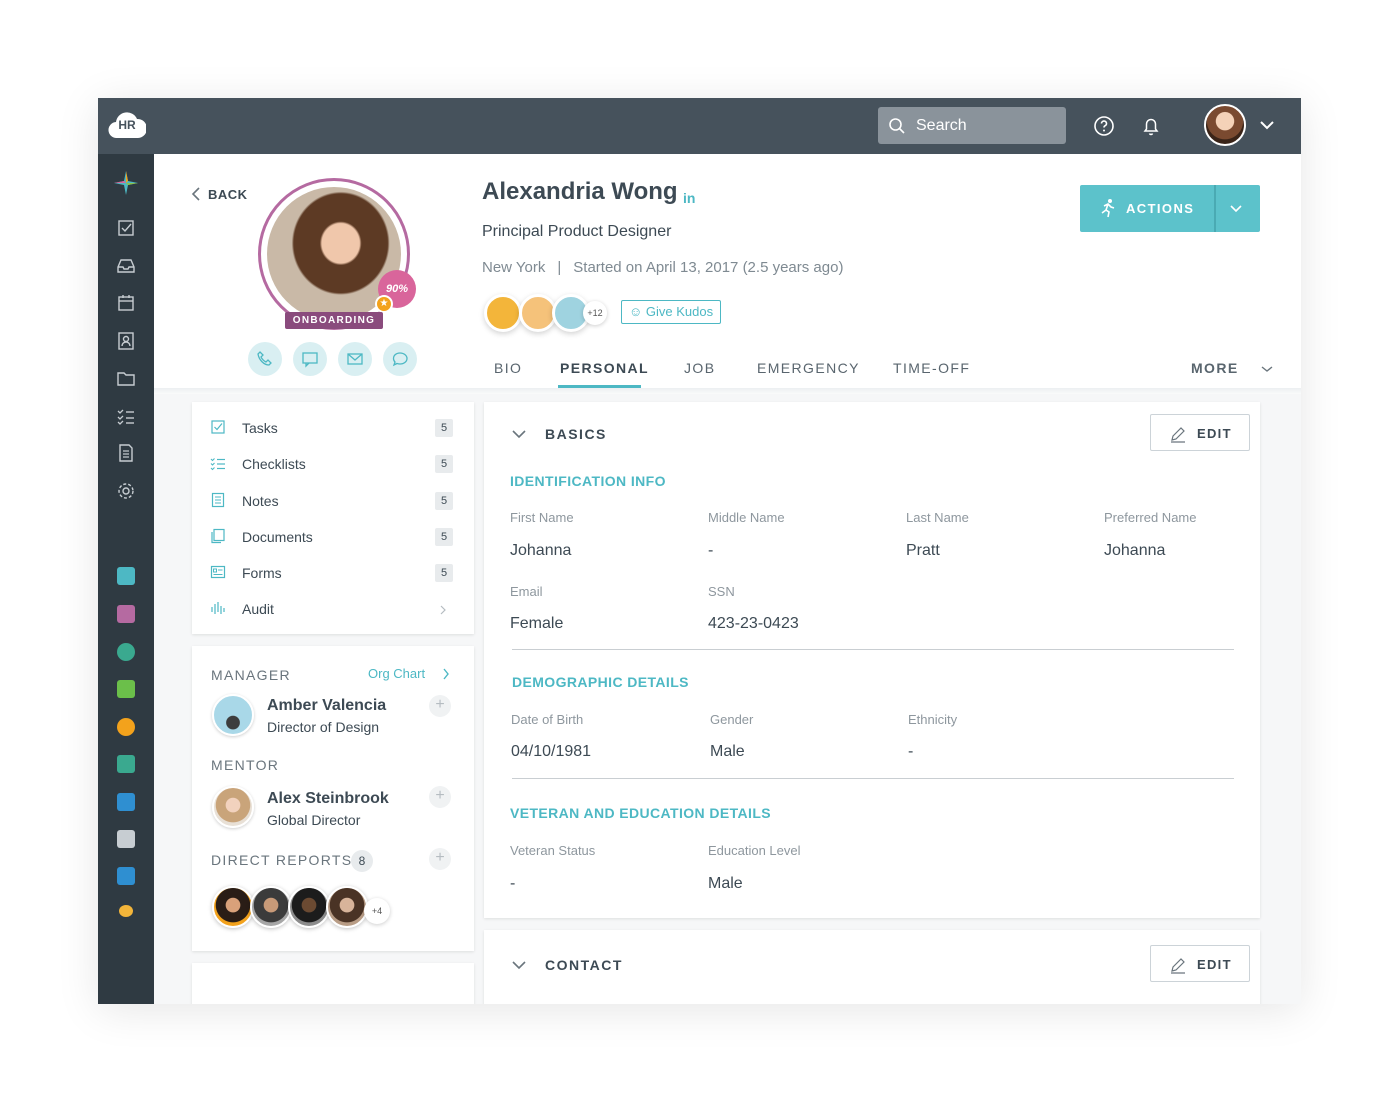  I want to click on direct-reports-label: DIRECT REPORTS, so click(282, 860).